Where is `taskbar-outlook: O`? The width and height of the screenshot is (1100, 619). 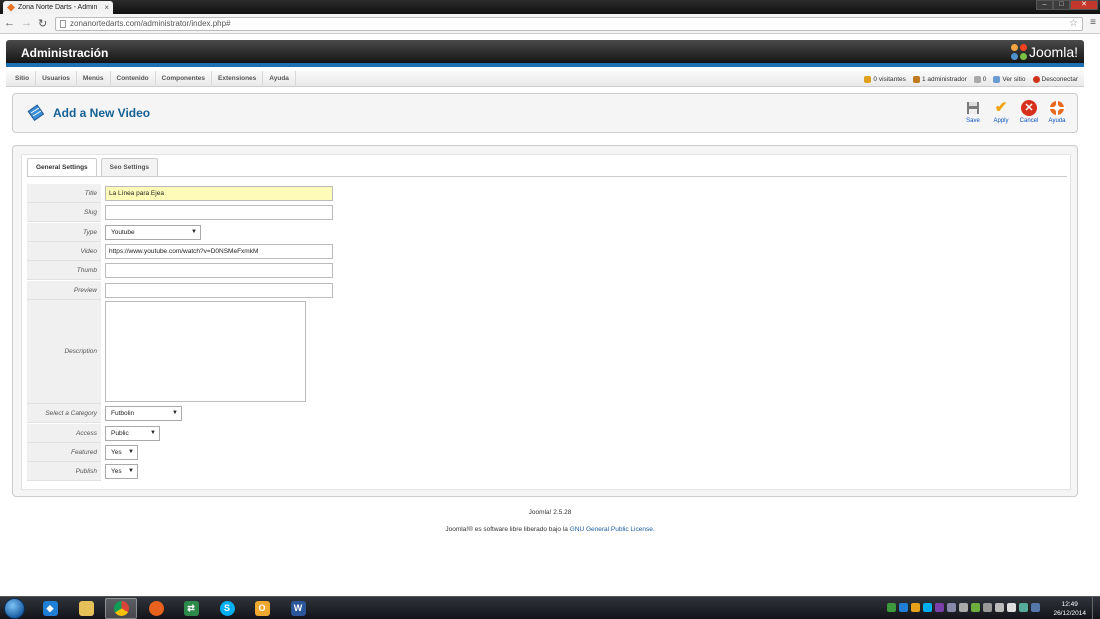 taskbar-outlook: O is located at coordinates (262, 608).